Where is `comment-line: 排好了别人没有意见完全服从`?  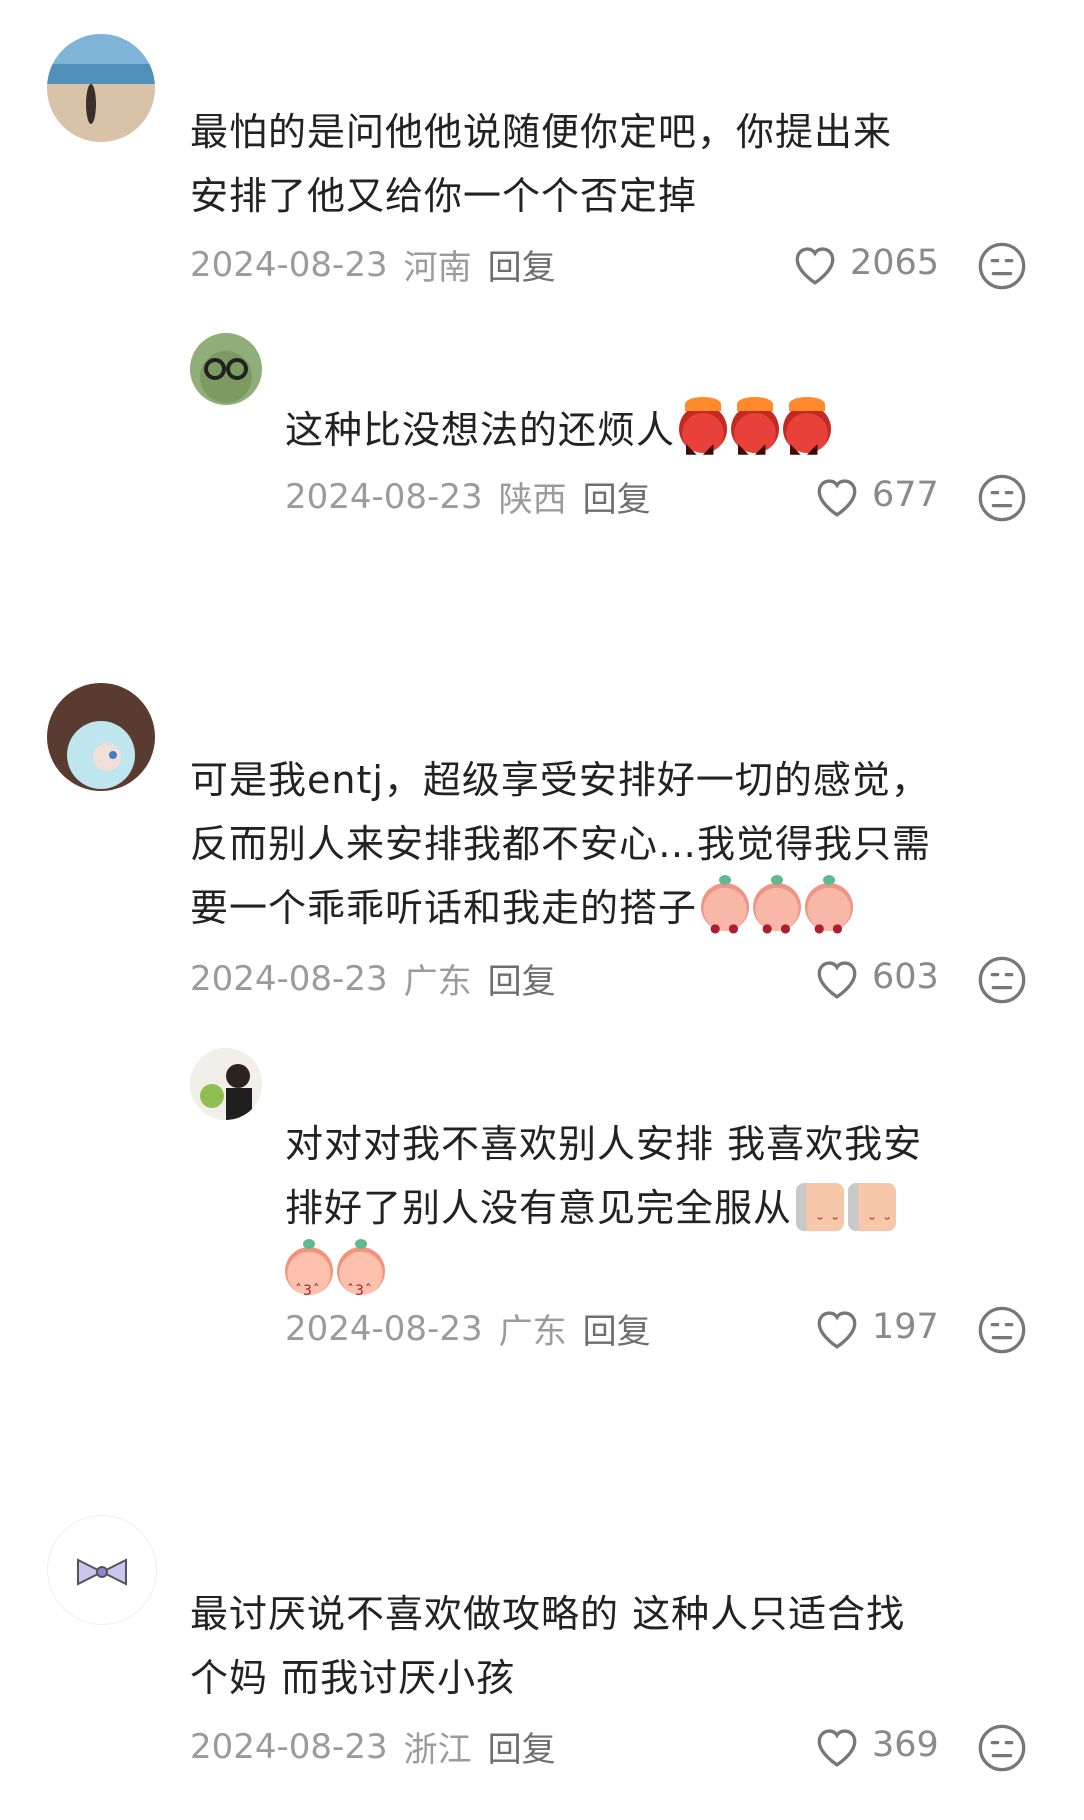
comment-line: 排好了别人没有意见完全服从 is located at coordinates (539, 1208).